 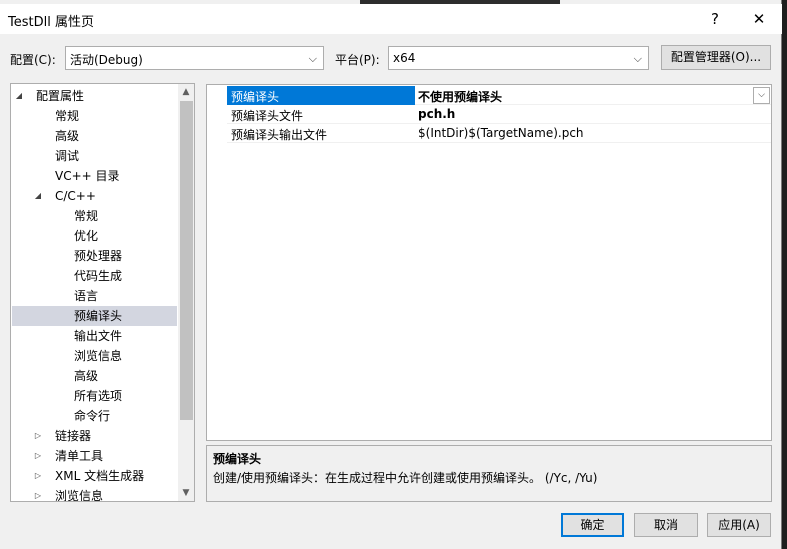 What do you see at coordinates (592, 525) in the screenshot?
I see `ok-button: 确定` at bounding box center [592, 525].